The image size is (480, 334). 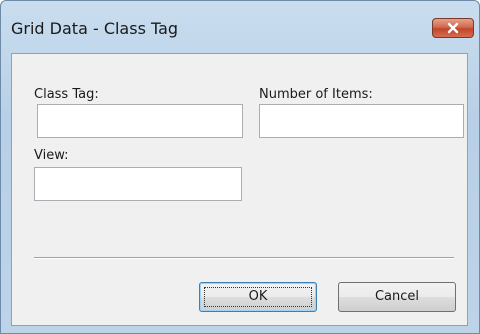 What do you see at coordinates (95, 28) in the screenshot?
I see `window-title: Grid Data - Class Tag` at bounding box center [95, 28].